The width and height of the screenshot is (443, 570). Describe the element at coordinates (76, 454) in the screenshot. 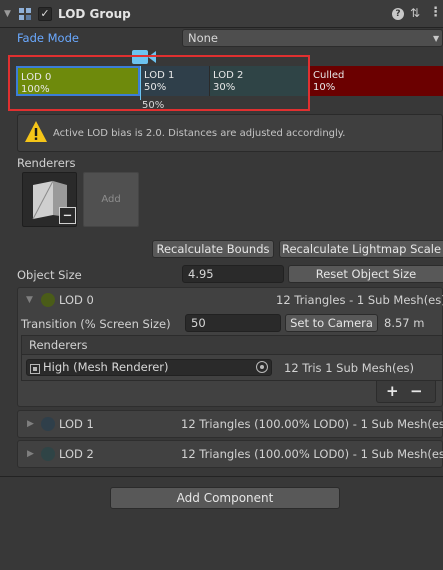

I see `lod2-title: LOD 2` at that location.